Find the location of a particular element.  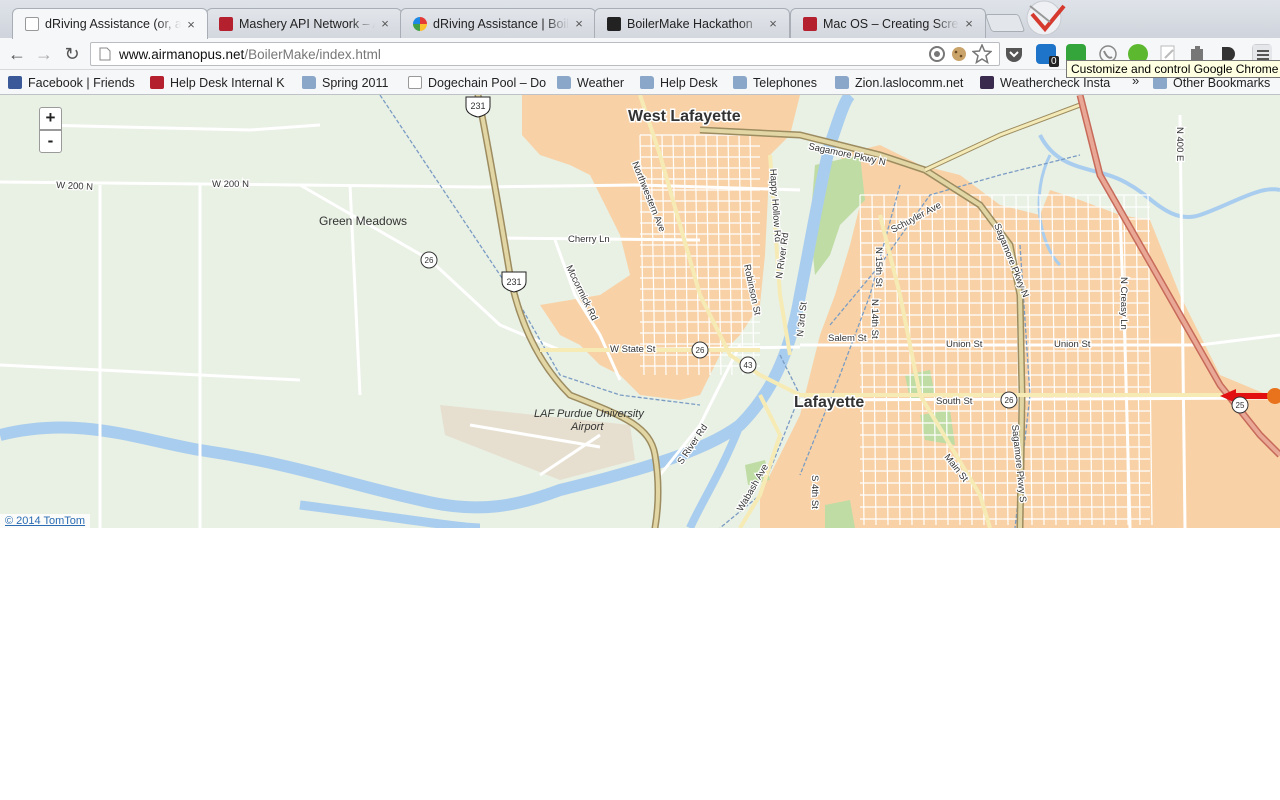

forward-button: → is located at coordinates (44, 54).